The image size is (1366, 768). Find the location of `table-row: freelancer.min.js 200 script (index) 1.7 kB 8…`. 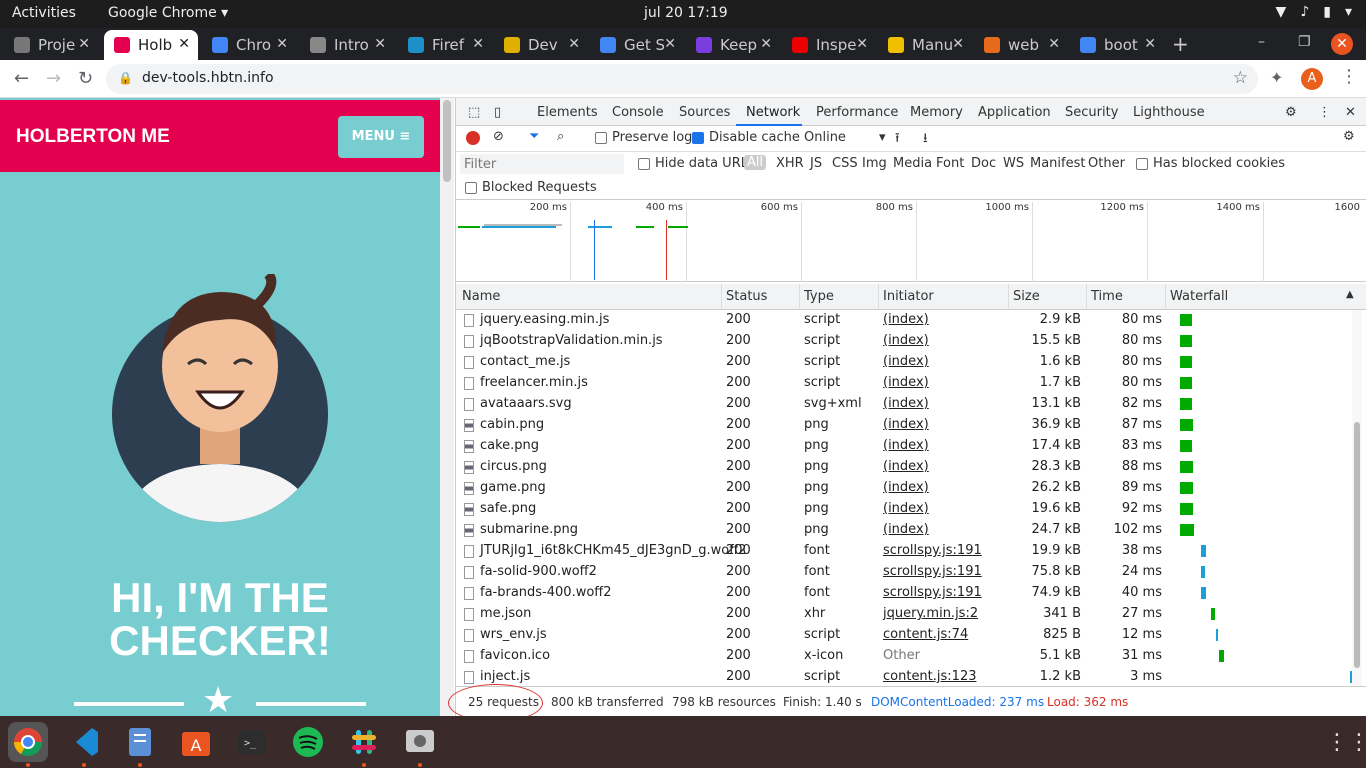

table-row: freelancer.min.js 200 script (index) 1.7 kB 8… is located at coordinates (904, 383).